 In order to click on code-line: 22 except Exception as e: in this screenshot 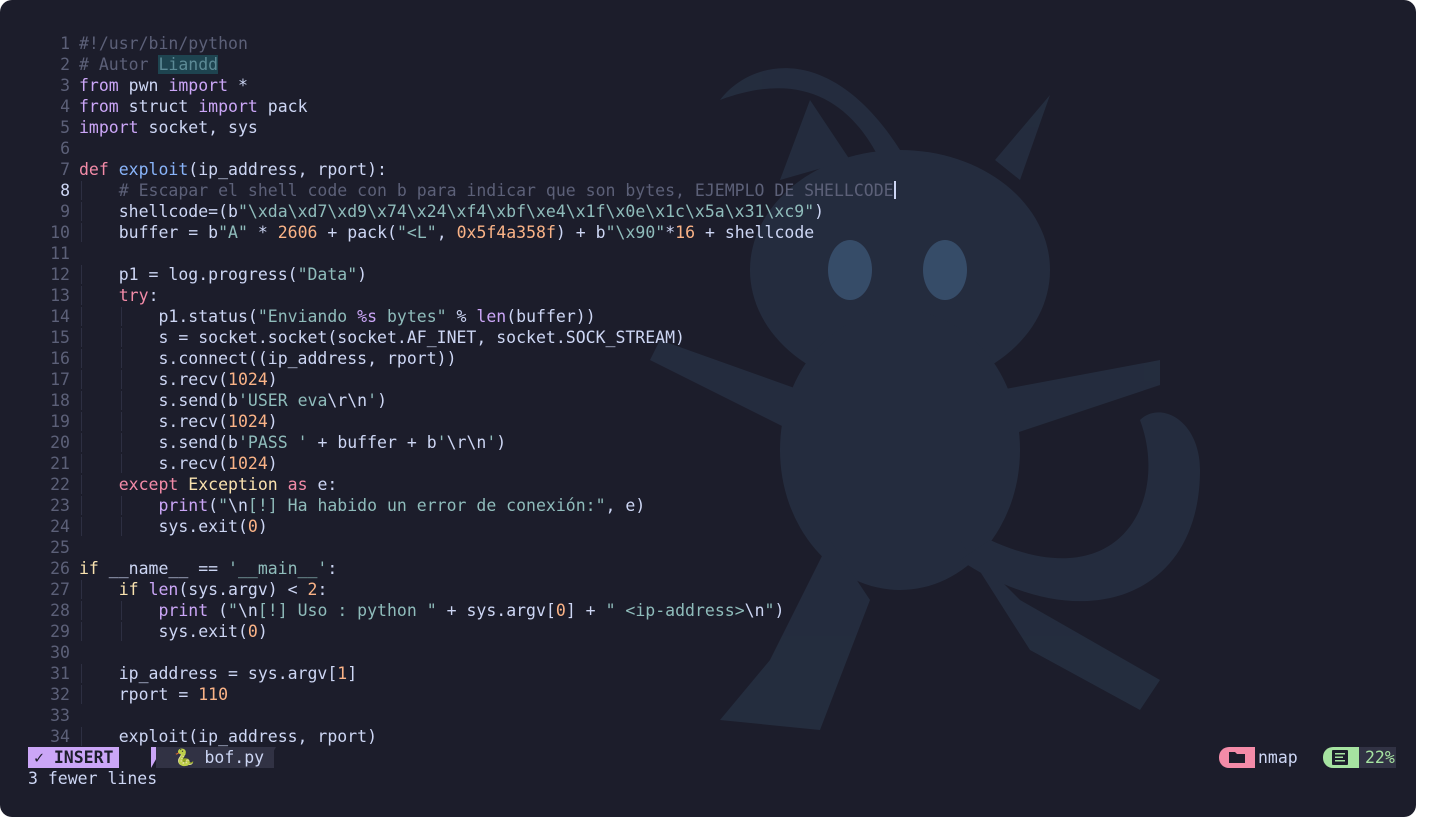, I will do `click(718, 484)`.